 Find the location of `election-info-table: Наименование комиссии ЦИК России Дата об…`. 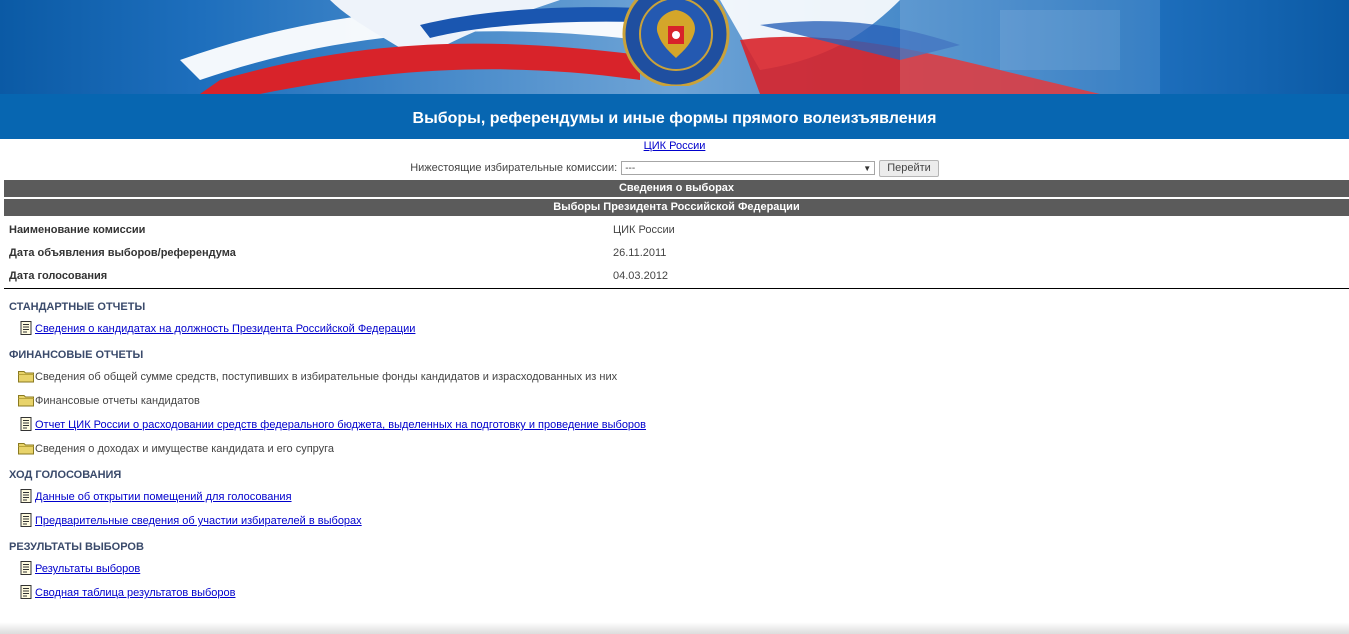

election-info-table: Наименование комиссии ЦИК России Дата об… is located at coordinates (679, 252).